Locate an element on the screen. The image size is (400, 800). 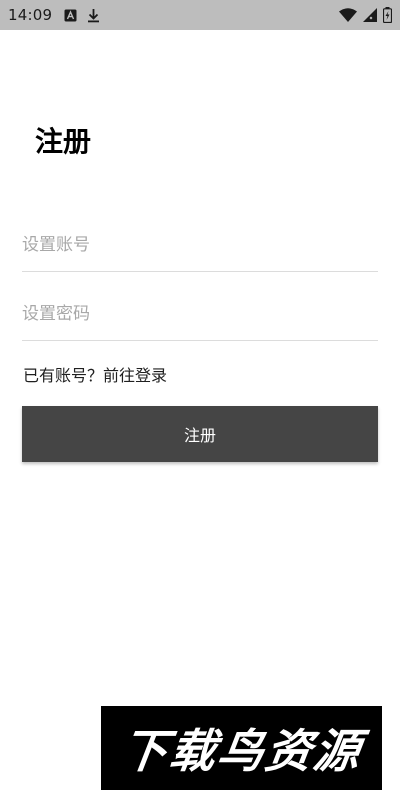
go-to-login-link: 已有账号？前往登录 is located at coordinates (95, 376).